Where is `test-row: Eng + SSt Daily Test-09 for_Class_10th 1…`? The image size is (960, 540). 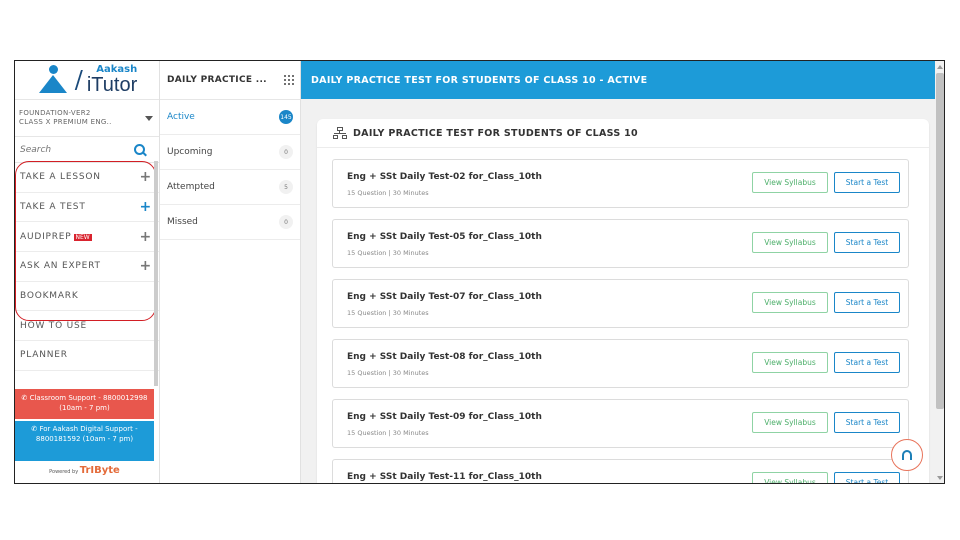 test-row: Eng + SSt Daily Test-09 for_Class_10th 1… is located at coordinates (620, 423).